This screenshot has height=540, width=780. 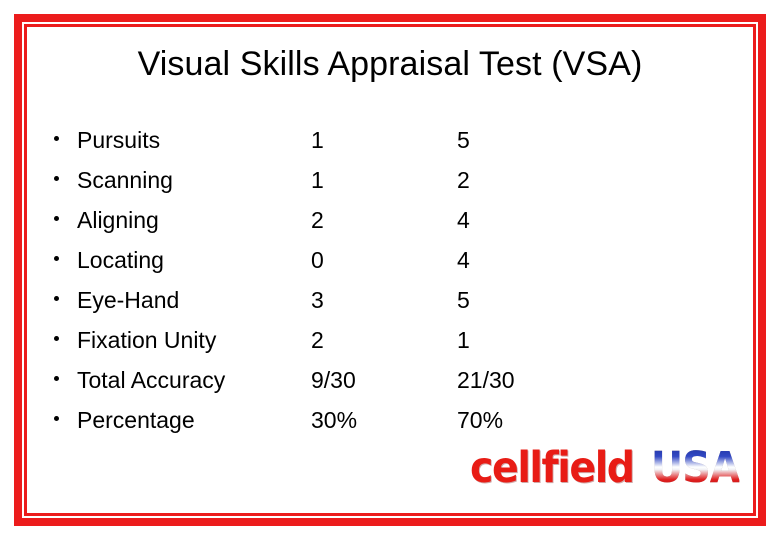 I want to click on logo-wordmark: cellfield, so click(x=552, y=468).